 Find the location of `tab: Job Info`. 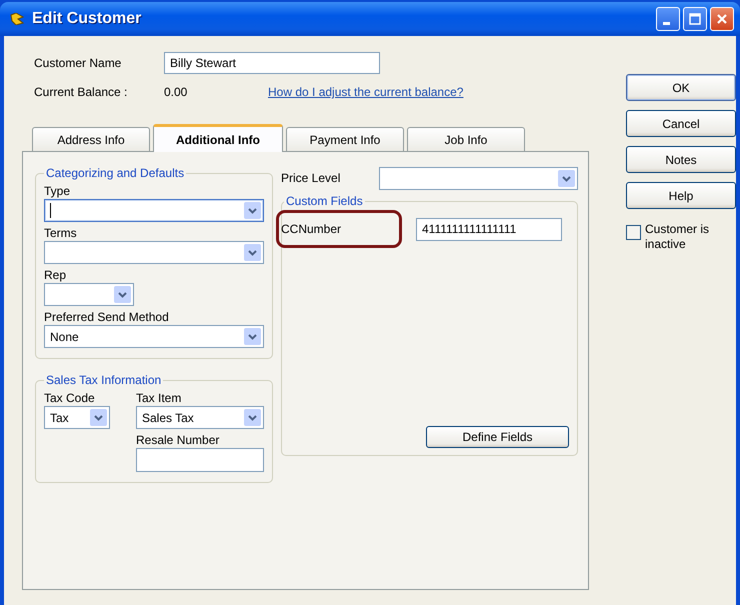

tab: Job Info is located at coordinates (466, 139).